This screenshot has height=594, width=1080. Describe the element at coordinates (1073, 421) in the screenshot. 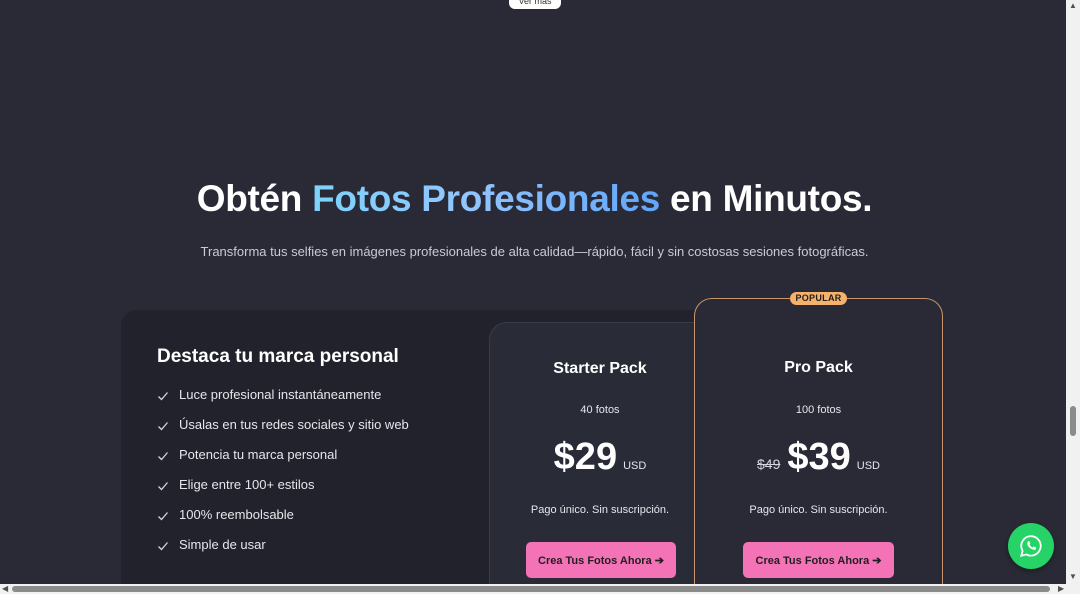

I see `vertical-scrollbar-thumb` at that location.